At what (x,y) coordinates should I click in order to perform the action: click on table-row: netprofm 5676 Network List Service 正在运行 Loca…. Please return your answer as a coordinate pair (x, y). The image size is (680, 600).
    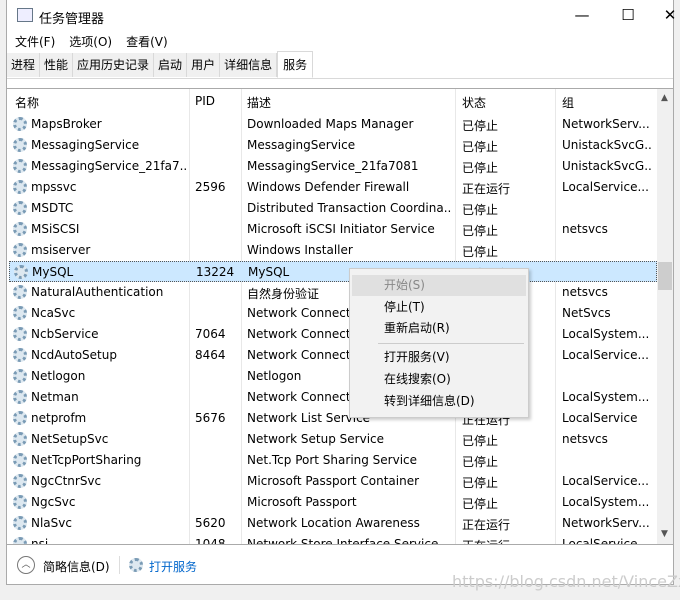
    Looking at the image, I should click on (333, 418).